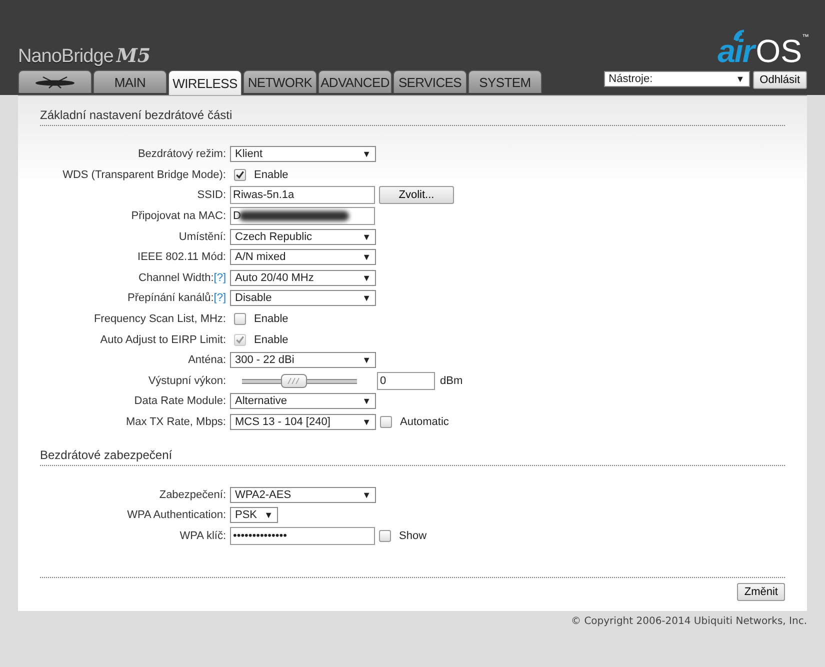 The width and height of the screenshot is (825, 667). Describe the element at coordinates (207, 360) in the screenshot. I see `field-label: Anténa:` at that location.